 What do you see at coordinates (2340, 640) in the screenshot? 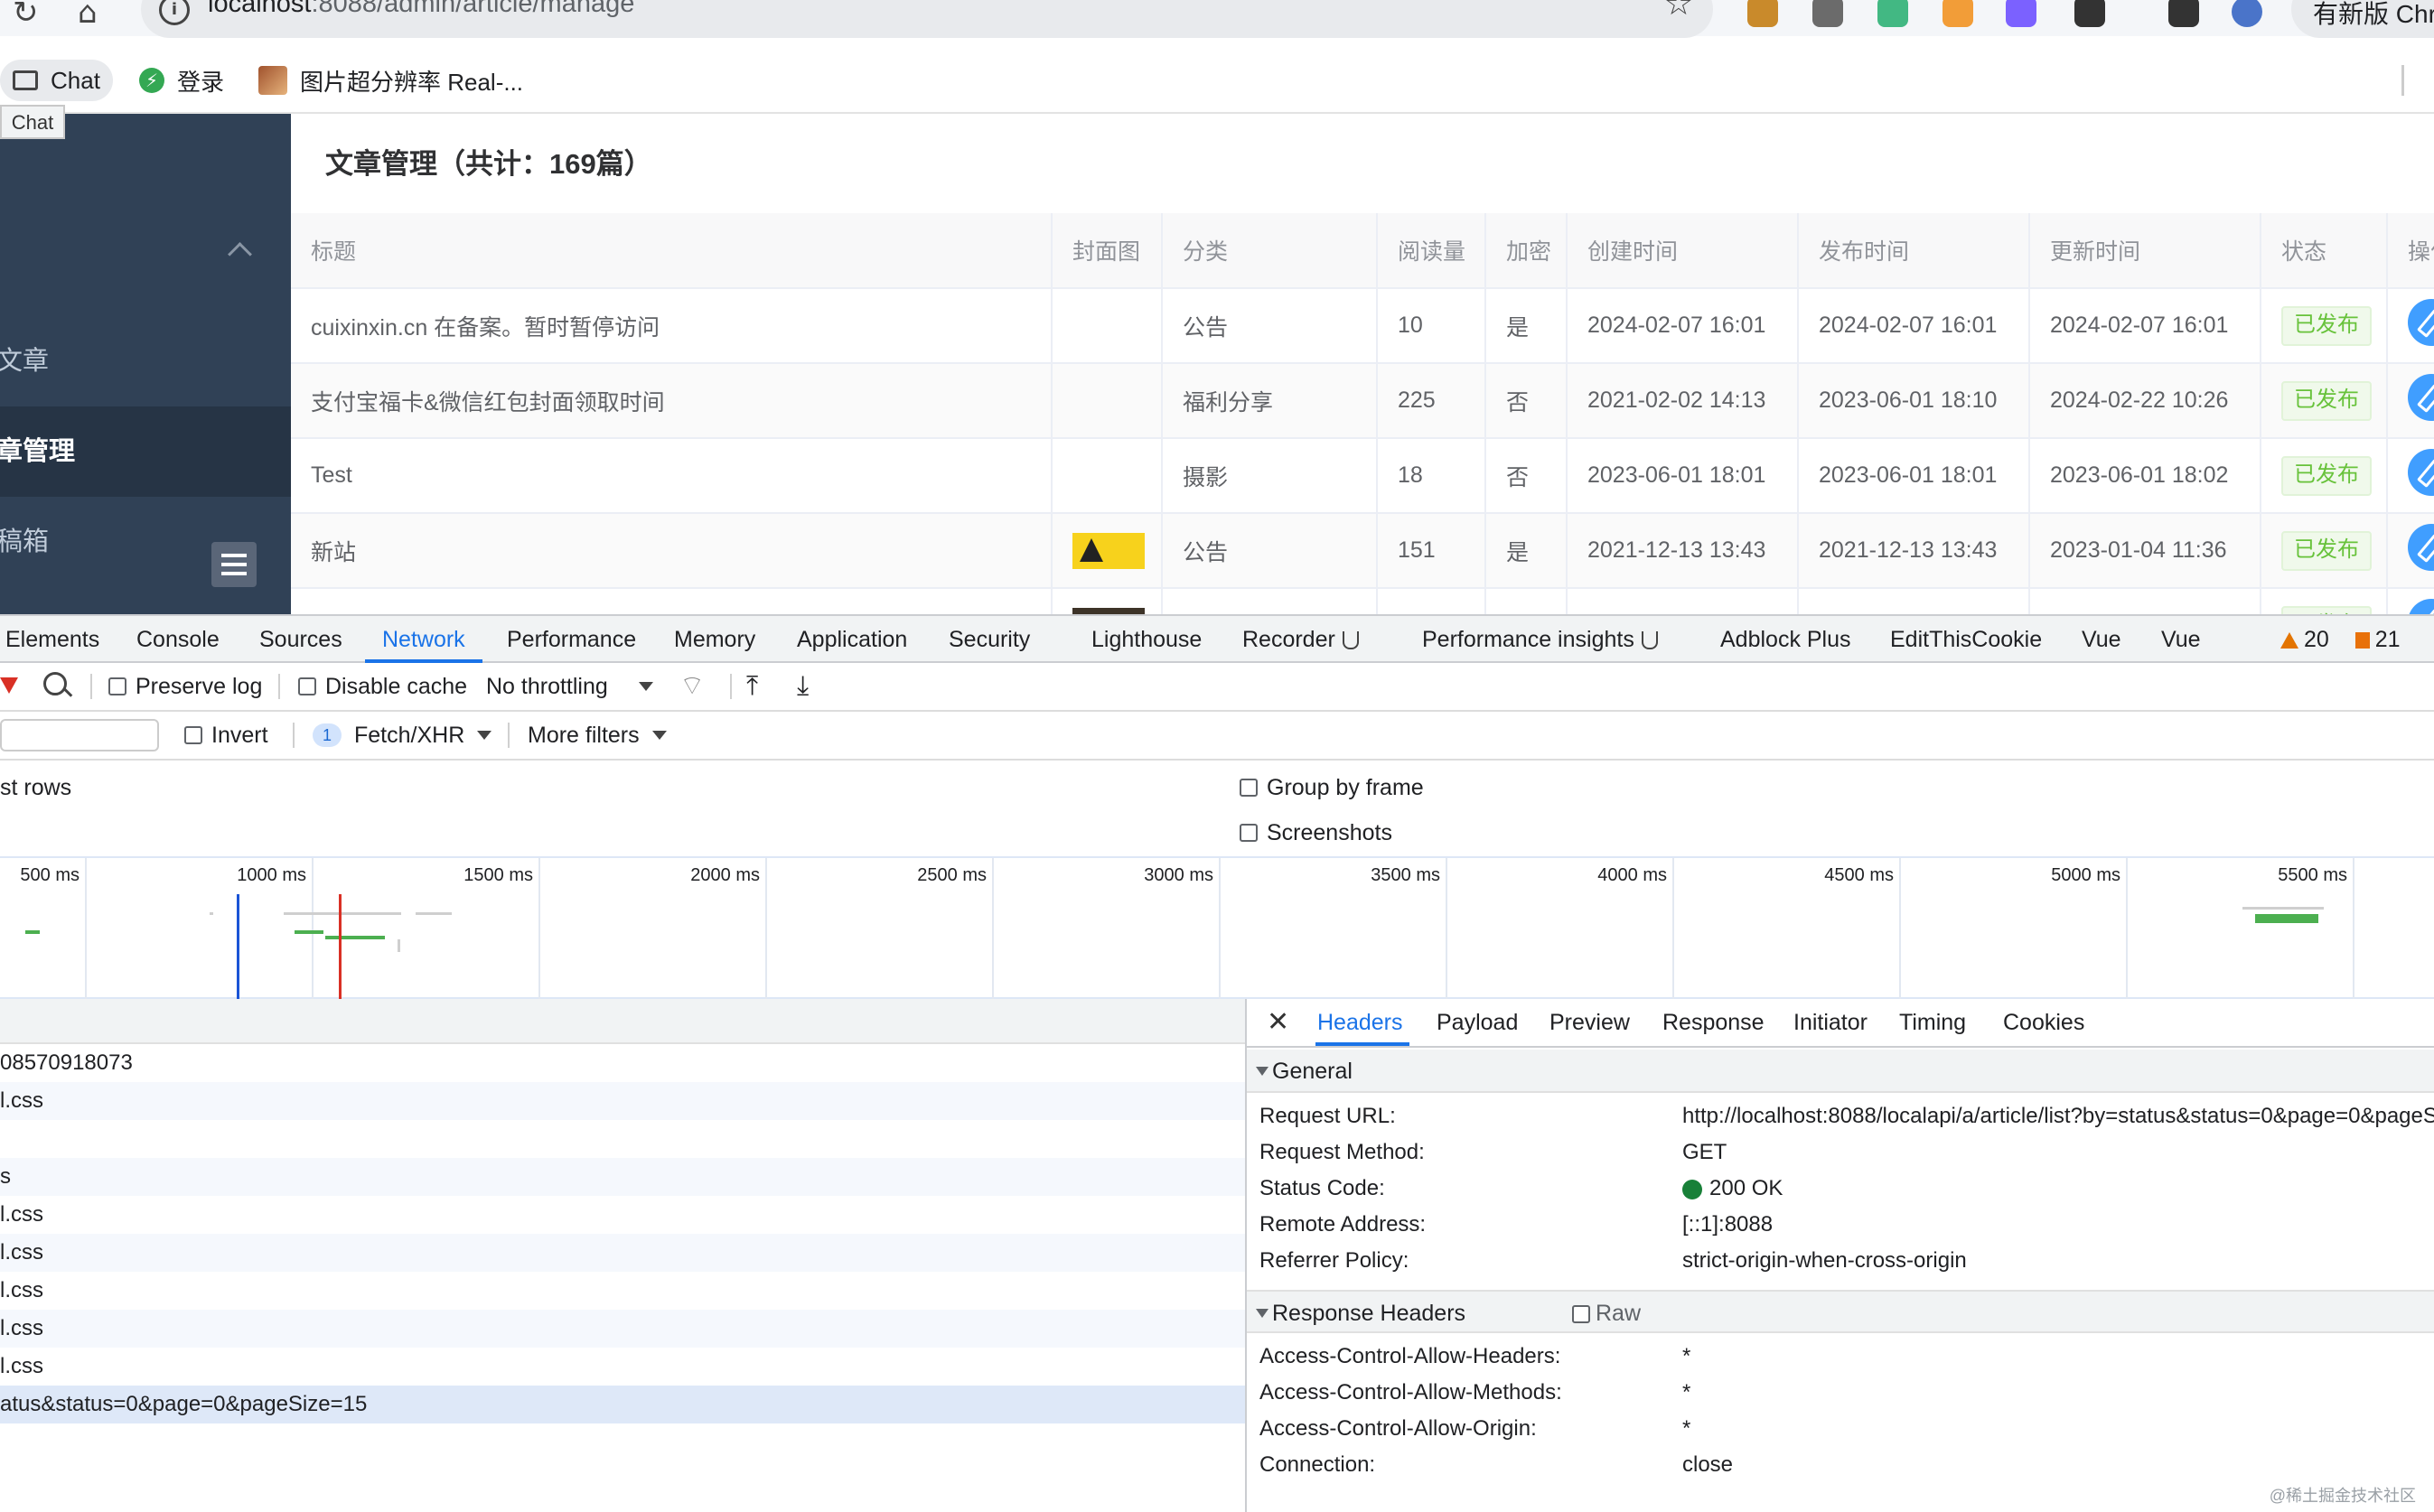
I see `issue-counters: 20 21` at bounding box center [2340, 640].